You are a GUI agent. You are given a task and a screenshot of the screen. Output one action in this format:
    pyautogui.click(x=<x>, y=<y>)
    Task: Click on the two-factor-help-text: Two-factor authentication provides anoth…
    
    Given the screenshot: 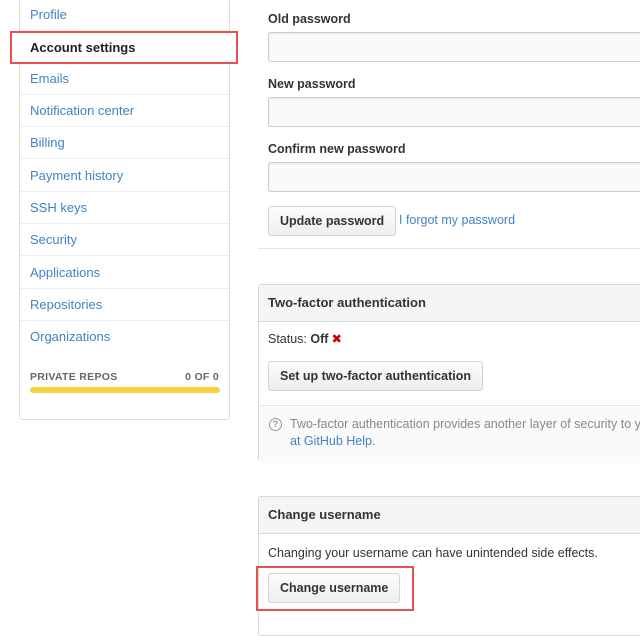 What is the action you would take?
    pyautogui.click(x=465, y=432)
    